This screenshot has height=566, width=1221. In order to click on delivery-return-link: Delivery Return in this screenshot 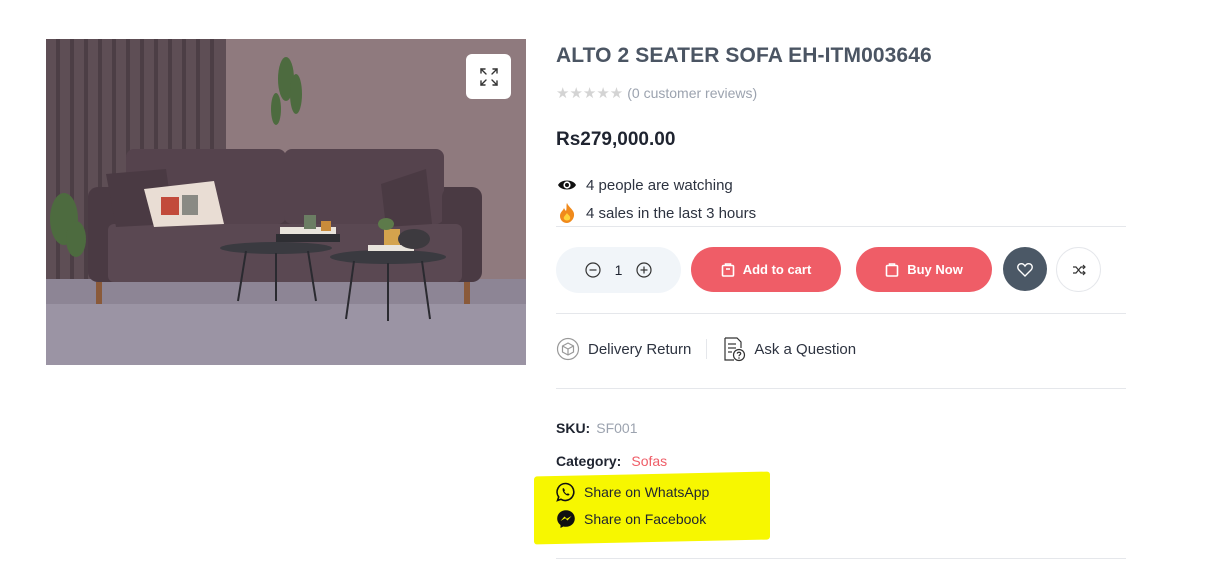, I will do `click(623, 349)`.